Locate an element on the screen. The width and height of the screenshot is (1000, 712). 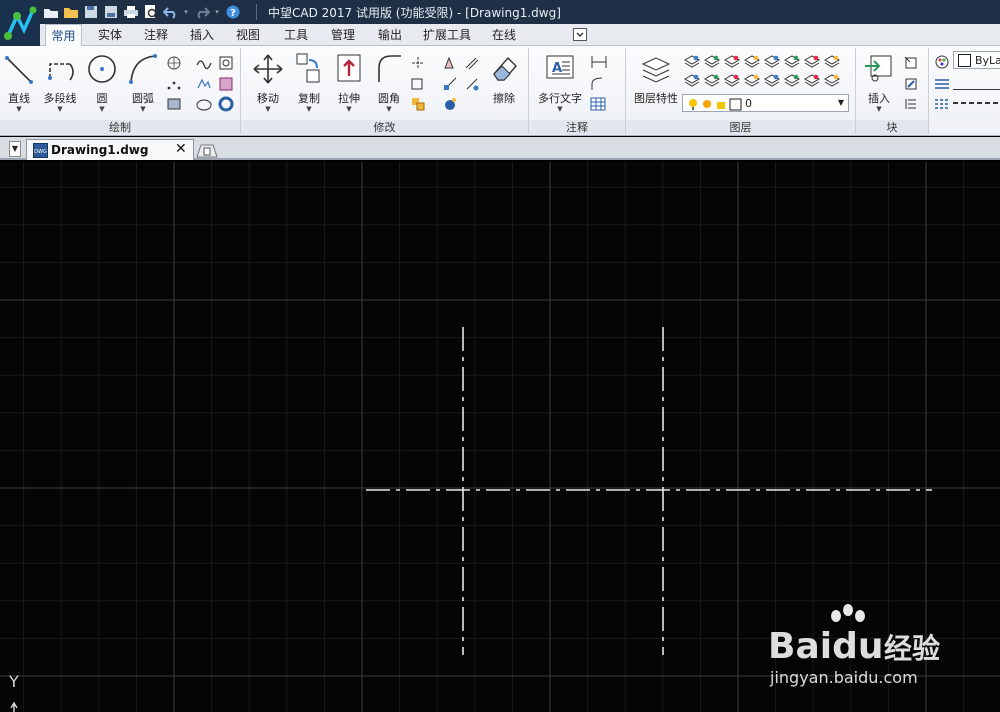
mtext-dropdown-icon: ▼ is located at coordinates (560, 109).